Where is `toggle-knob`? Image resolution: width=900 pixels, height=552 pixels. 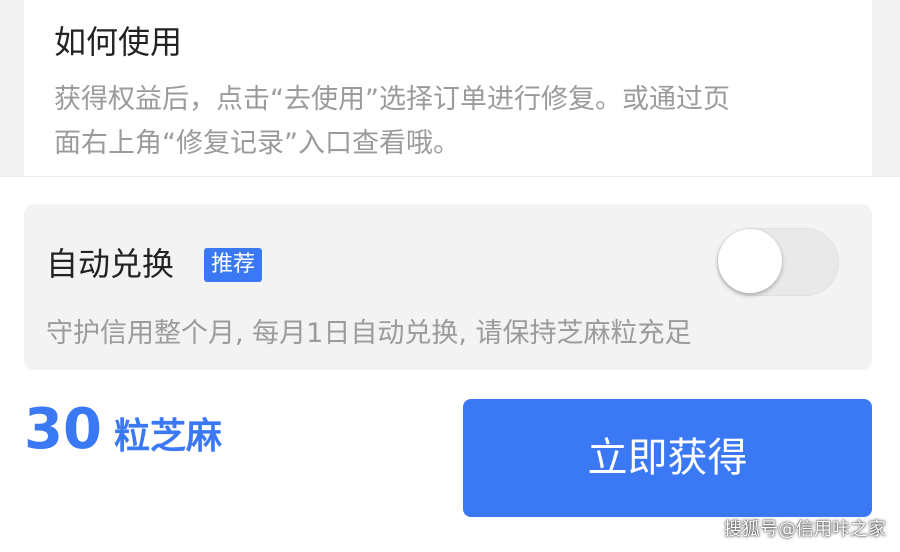 toggle-knob is located at coordinates (750, 261).